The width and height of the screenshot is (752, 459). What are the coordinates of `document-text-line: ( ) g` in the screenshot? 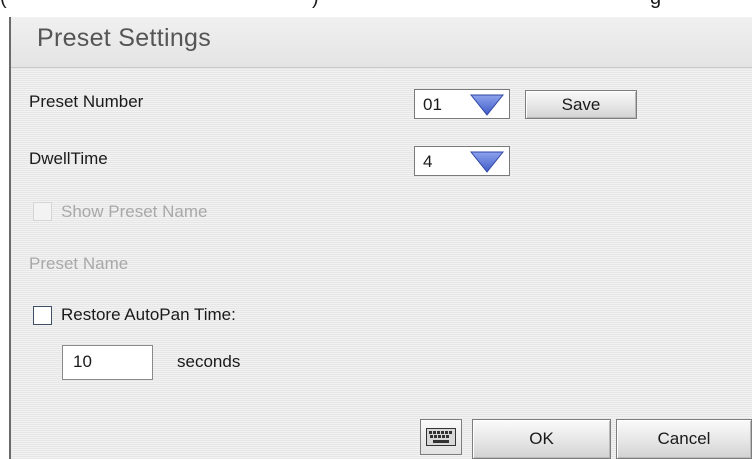 It's located at (376, 4).